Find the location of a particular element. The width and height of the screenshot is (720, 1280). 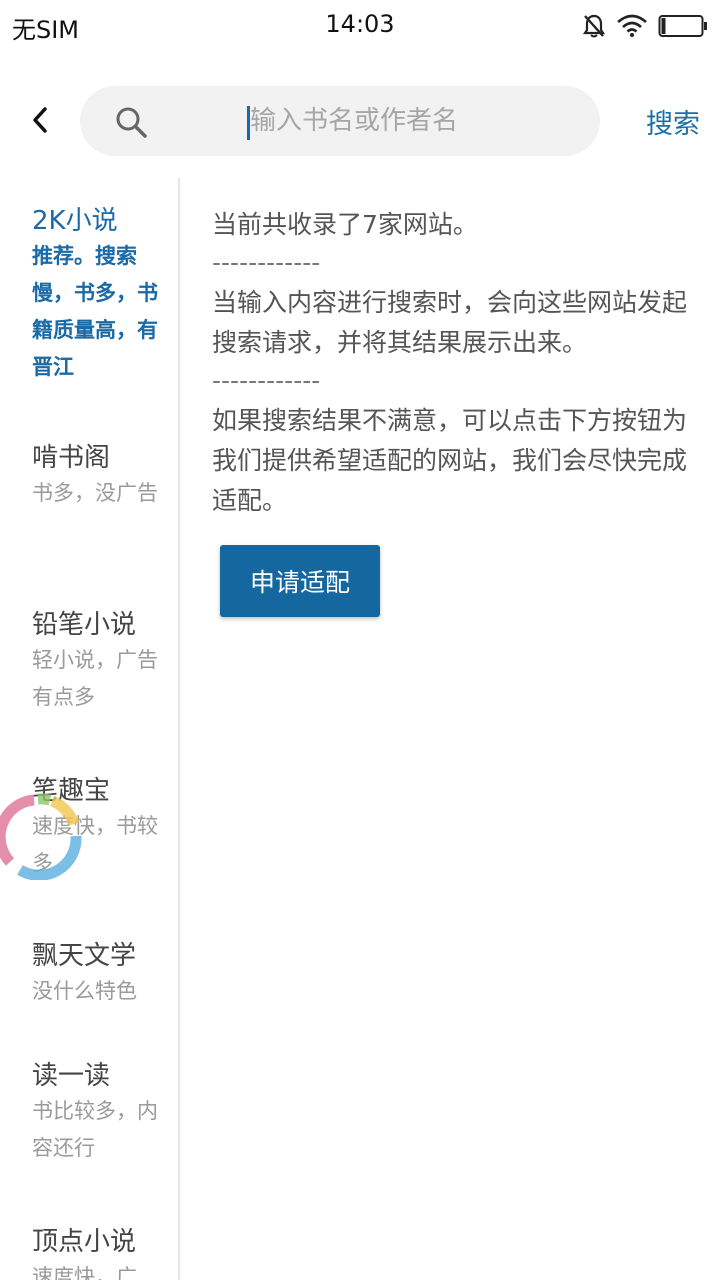

info-line-count: 当前共收录了7家网站。 is located at coordinates (345, 224).